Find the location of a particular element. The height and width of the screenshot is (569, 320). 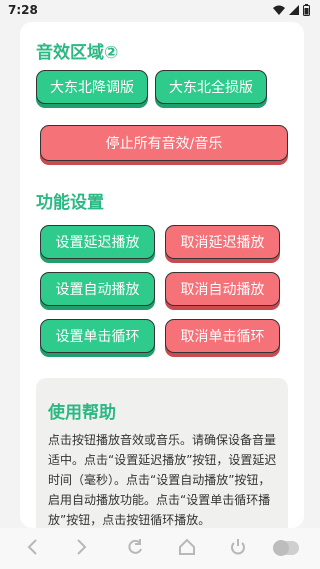

signal-icon is located at coordinates (294, 10).